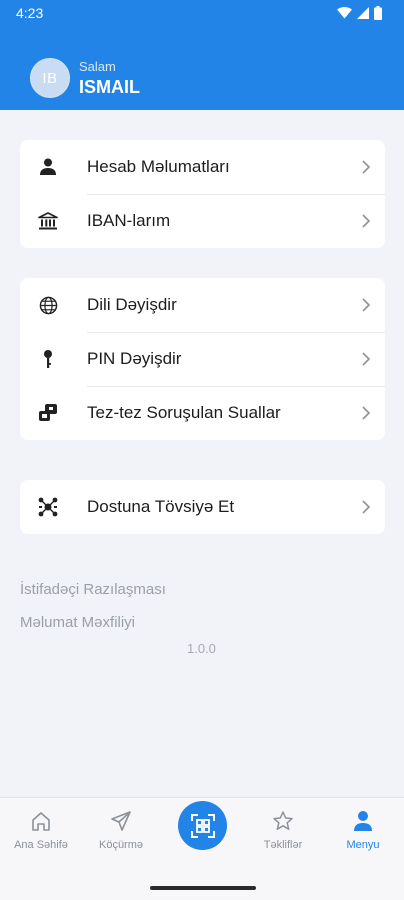  I want to click on legal-links: İstifadəçi Razılaşması Məlumat Məxfiliyi, so click(93, 613).